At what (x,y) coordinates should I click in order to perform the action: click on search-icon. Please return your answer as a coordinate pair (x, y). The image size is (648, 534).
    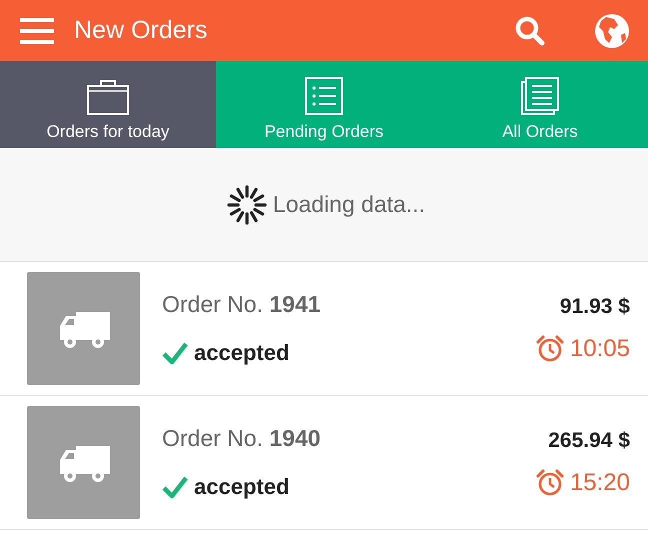
    Looking at the image, I should click on (530, 30).